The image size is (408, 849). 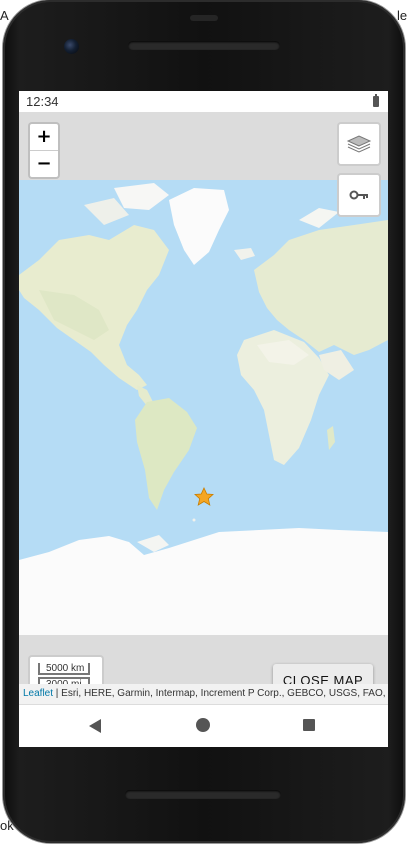 I want to click on background-text-fragment: A, so click(x=4, y=15).